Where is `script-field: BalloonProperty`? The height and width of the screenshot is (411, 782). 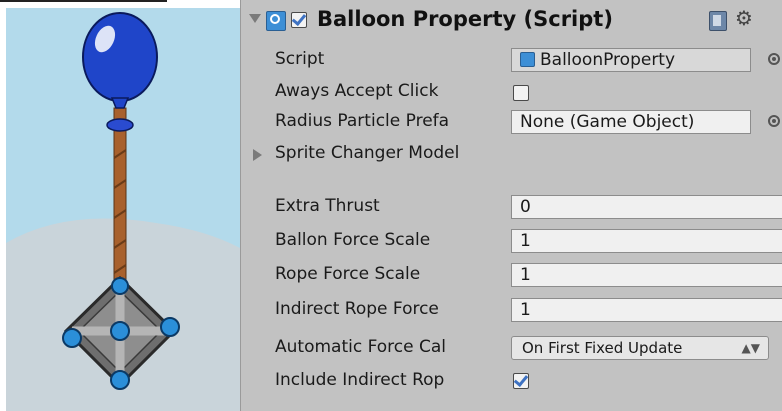 script-field: BalloonProperty is located at coordinates (631, 60).